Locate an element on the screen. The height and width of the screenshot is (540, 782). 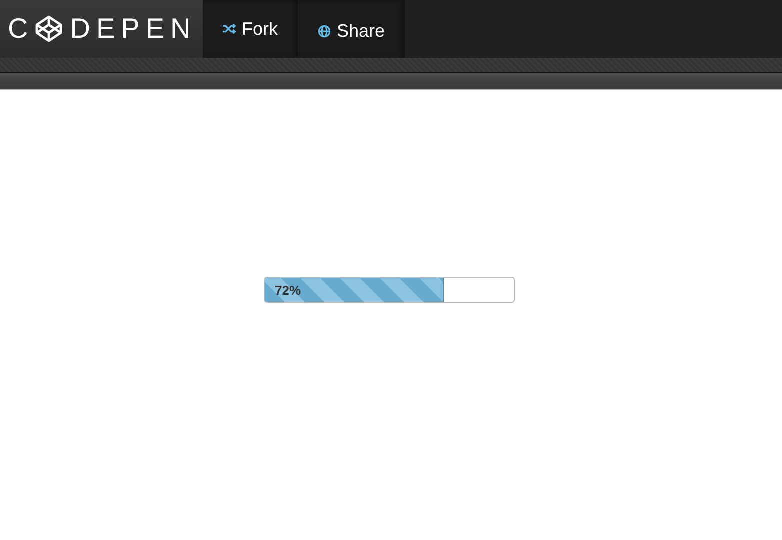
logo: C DEPEN is located at coordinates (101, 29).